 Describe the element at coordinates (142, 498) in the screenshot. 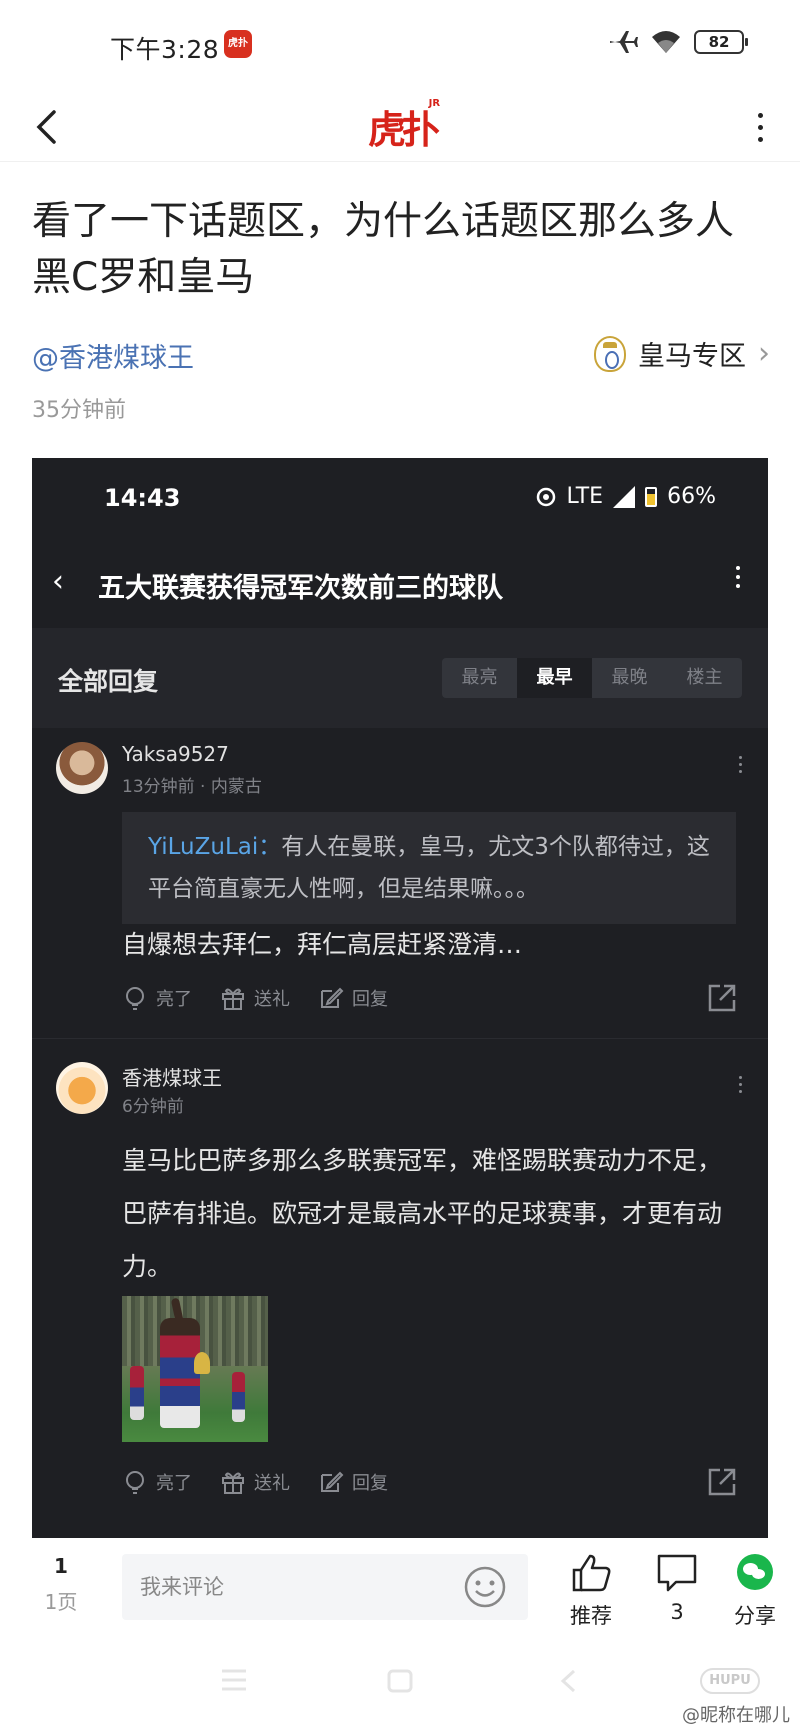

I see `embedded-status-time: 14:43` at that location.